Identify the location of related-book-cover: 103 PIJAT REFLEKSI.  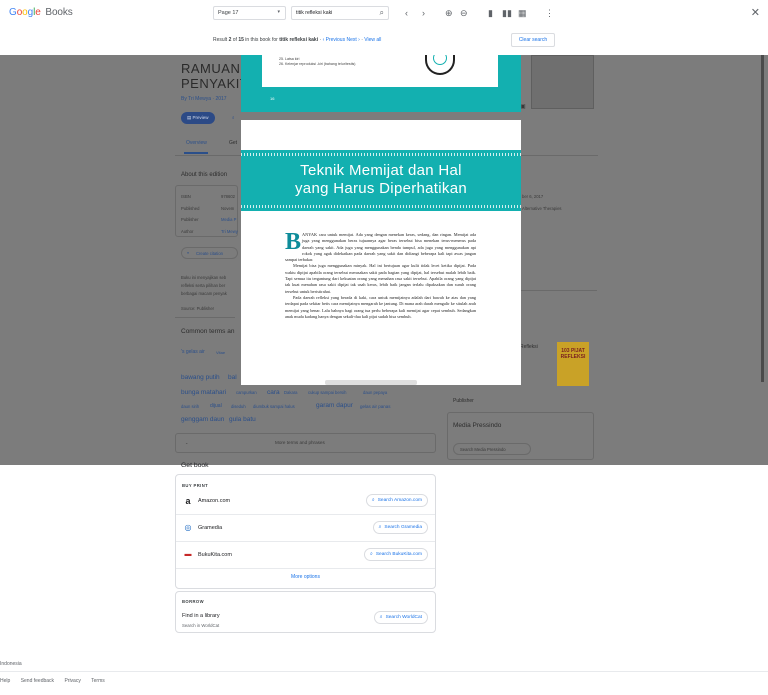
(573, 364).